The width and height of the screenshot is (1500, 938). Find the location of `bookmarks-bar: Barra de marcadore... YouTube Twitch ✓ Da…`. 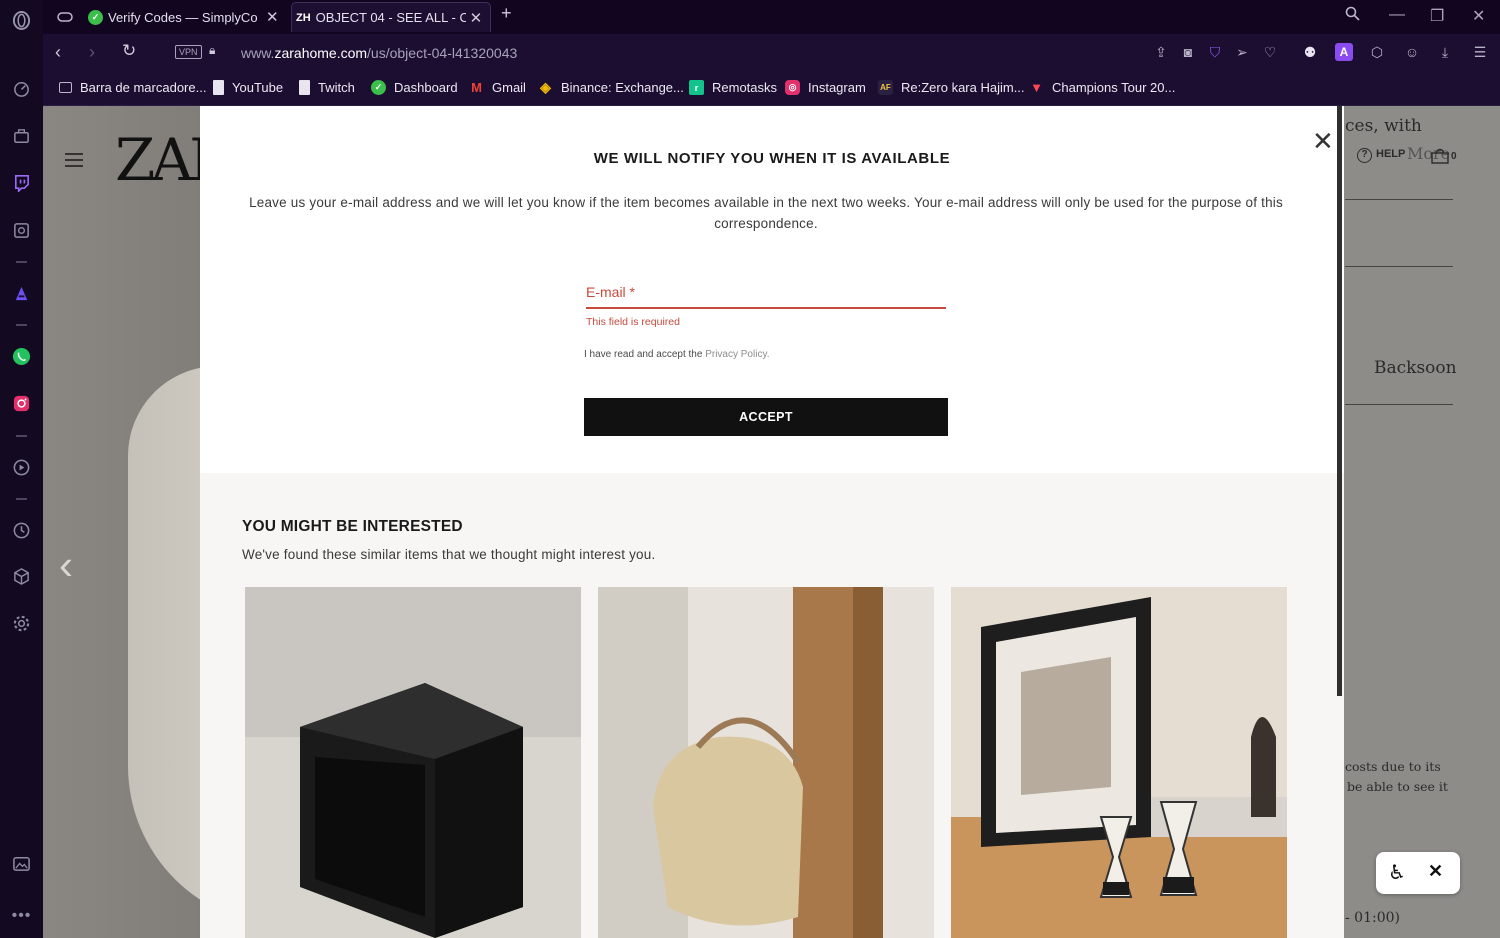

bookmarks-bar: Barra de marcadore... YouTube Twitch ✓ Da… is located at coordinates (771, 89).